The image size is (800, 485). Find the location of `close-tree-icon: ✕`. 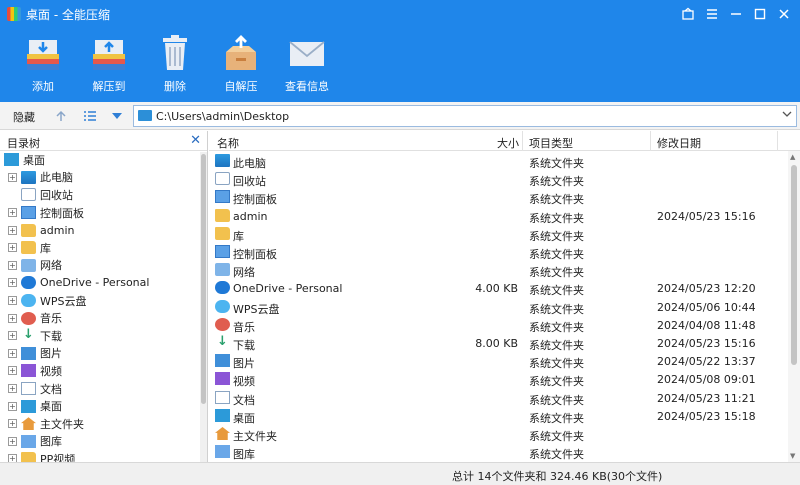

close-tree-icon: ✕ is located at coordinates (195, 140).